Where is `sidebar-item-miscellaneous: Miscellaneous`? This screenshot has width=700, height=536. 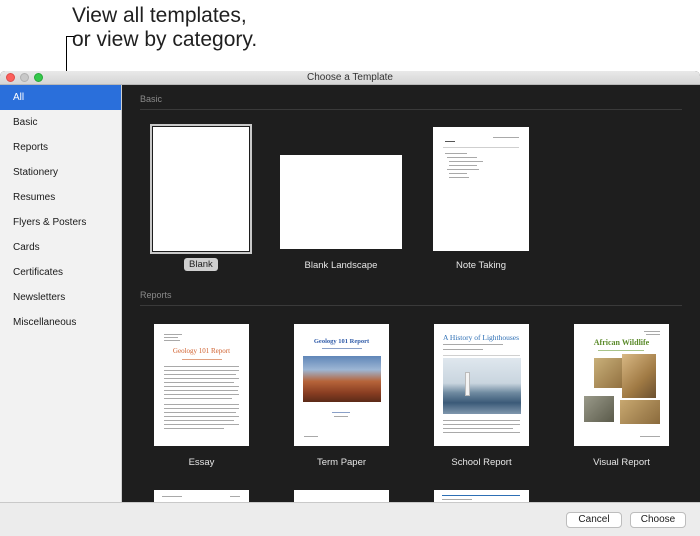
sidebar-item-miscellaneous: Miscellaneous is located at coordinates (60, 322).